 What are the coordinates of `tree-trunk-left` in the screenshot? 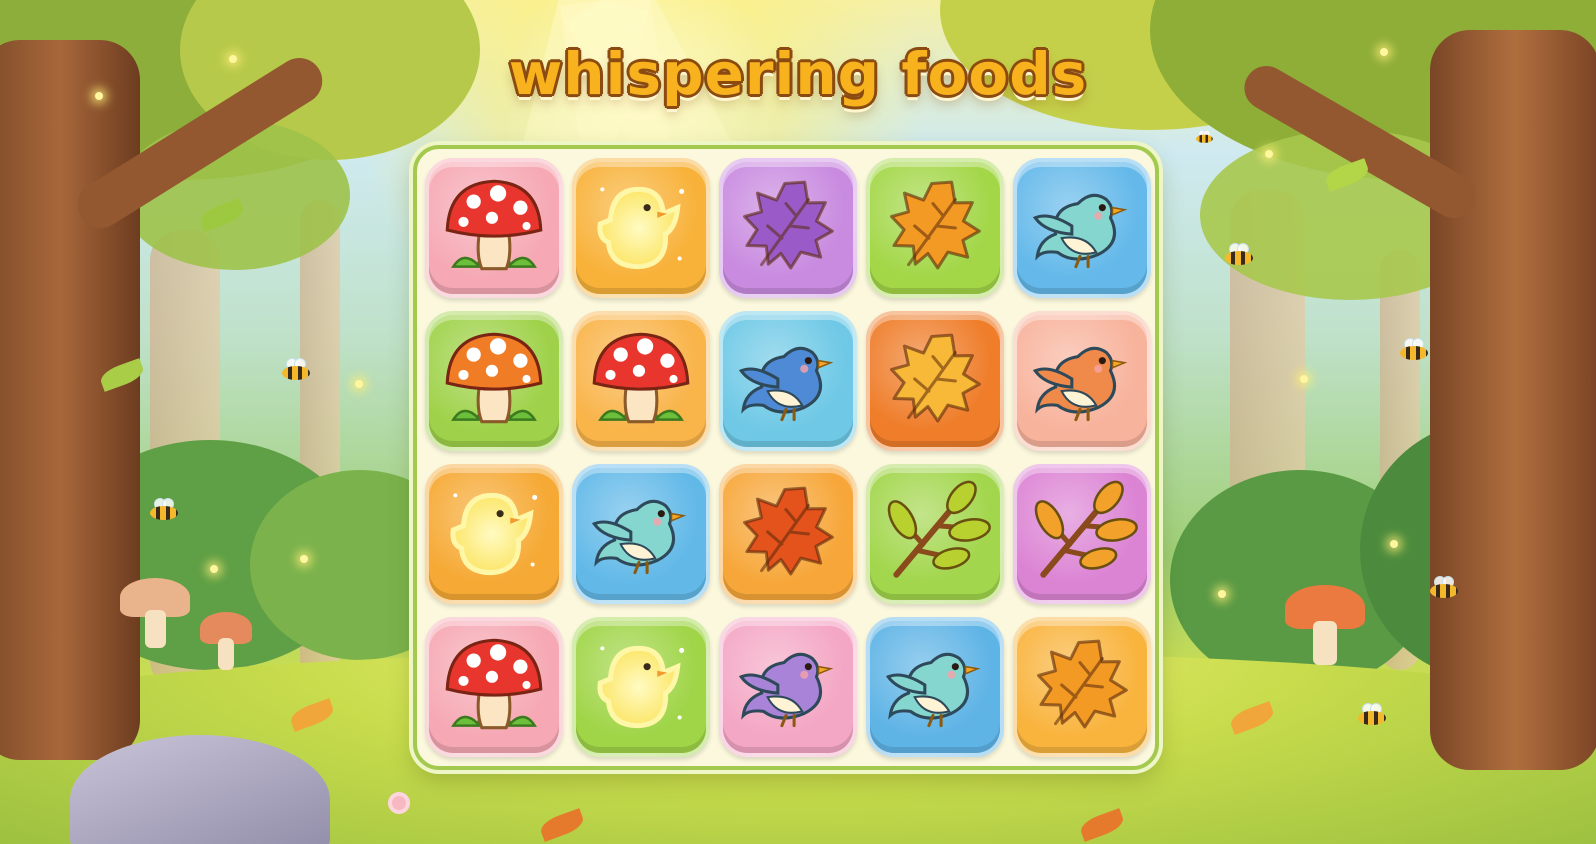 It's located at (70, 400).